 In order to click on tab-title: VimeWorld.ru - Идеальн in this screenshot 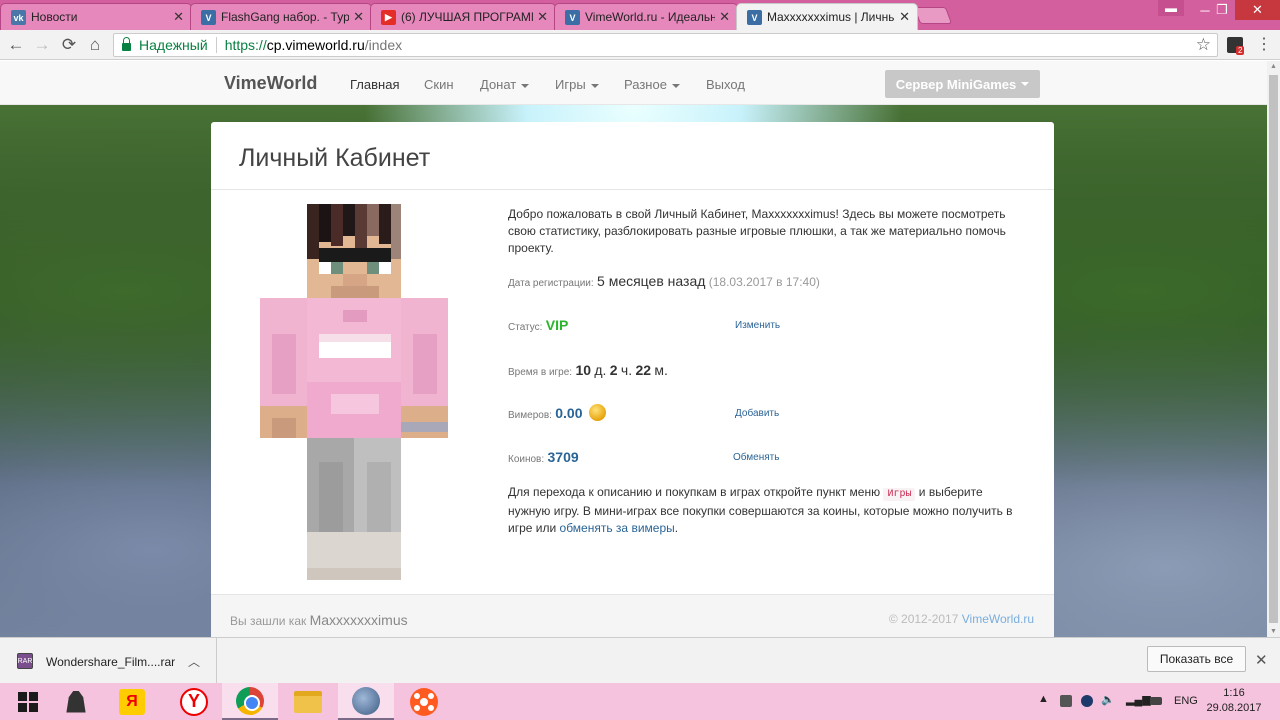, I will do `click(650, 17)`.